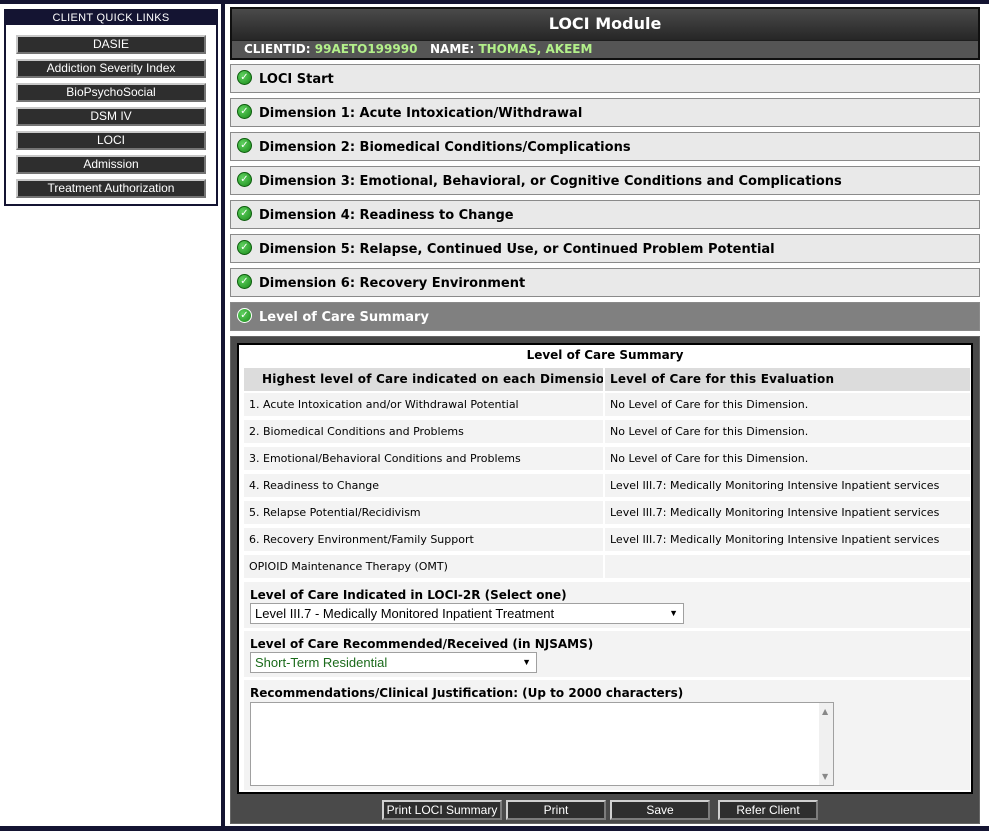 The image size is (989, 831). Describe the element at coordinates (392, 283) in the screenshot. I see `section-label: Dimension 6: Recovery Environment` at that location.